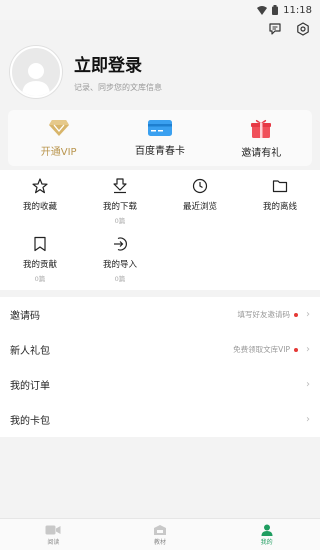 The height and width of the screenshot is (550, 320). I want to click on list-item-label: 我的订单, so click(30, 386).